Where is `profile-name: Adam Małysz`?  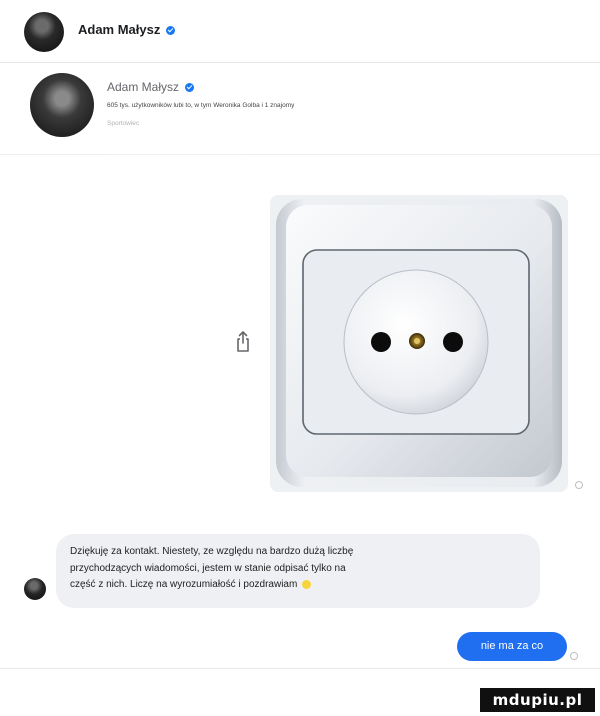 profile-name: Adam Małysz is located at coordinates (151, 87).